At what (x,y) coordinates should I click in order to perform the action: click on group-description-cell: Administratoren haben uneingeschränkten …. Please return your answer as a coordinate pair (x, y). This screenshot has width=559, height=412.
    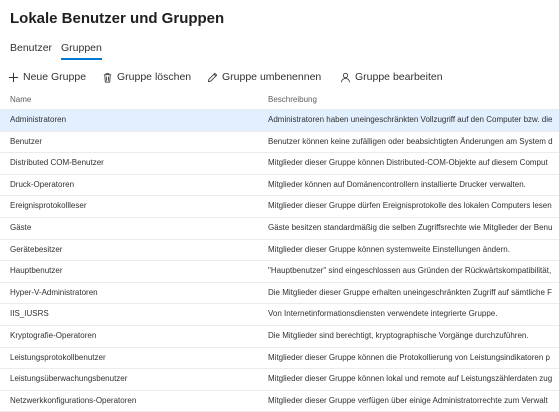
    Looking at the image, I should click on (410, 119).